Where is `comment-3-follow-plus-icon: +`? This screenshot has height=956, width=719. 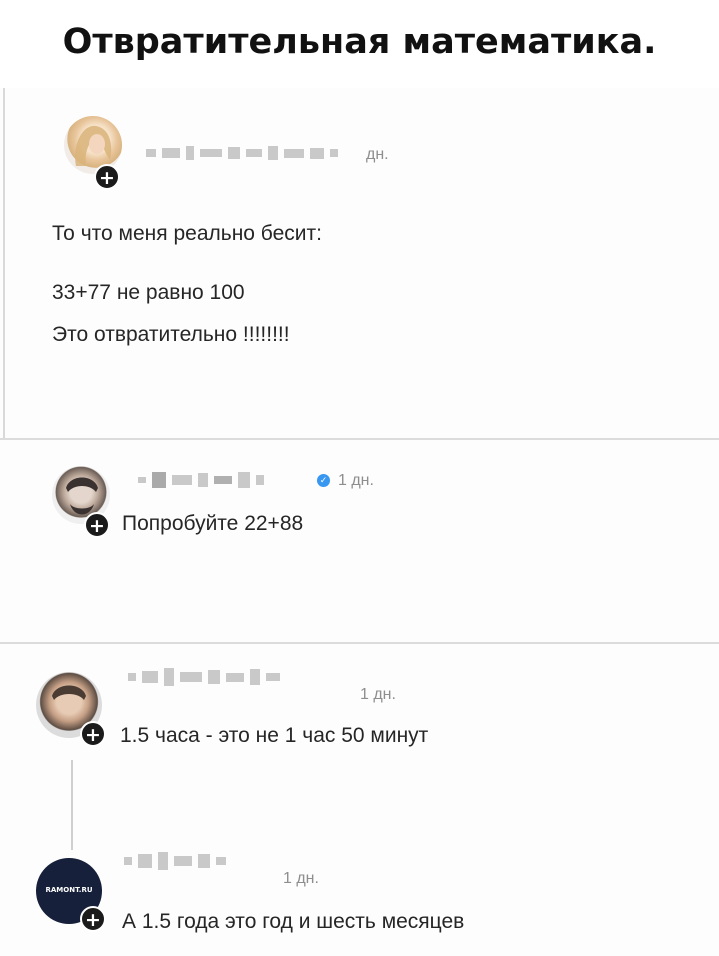 comment-3-follow-plus-icon: + is located at coordinates (93, 919).